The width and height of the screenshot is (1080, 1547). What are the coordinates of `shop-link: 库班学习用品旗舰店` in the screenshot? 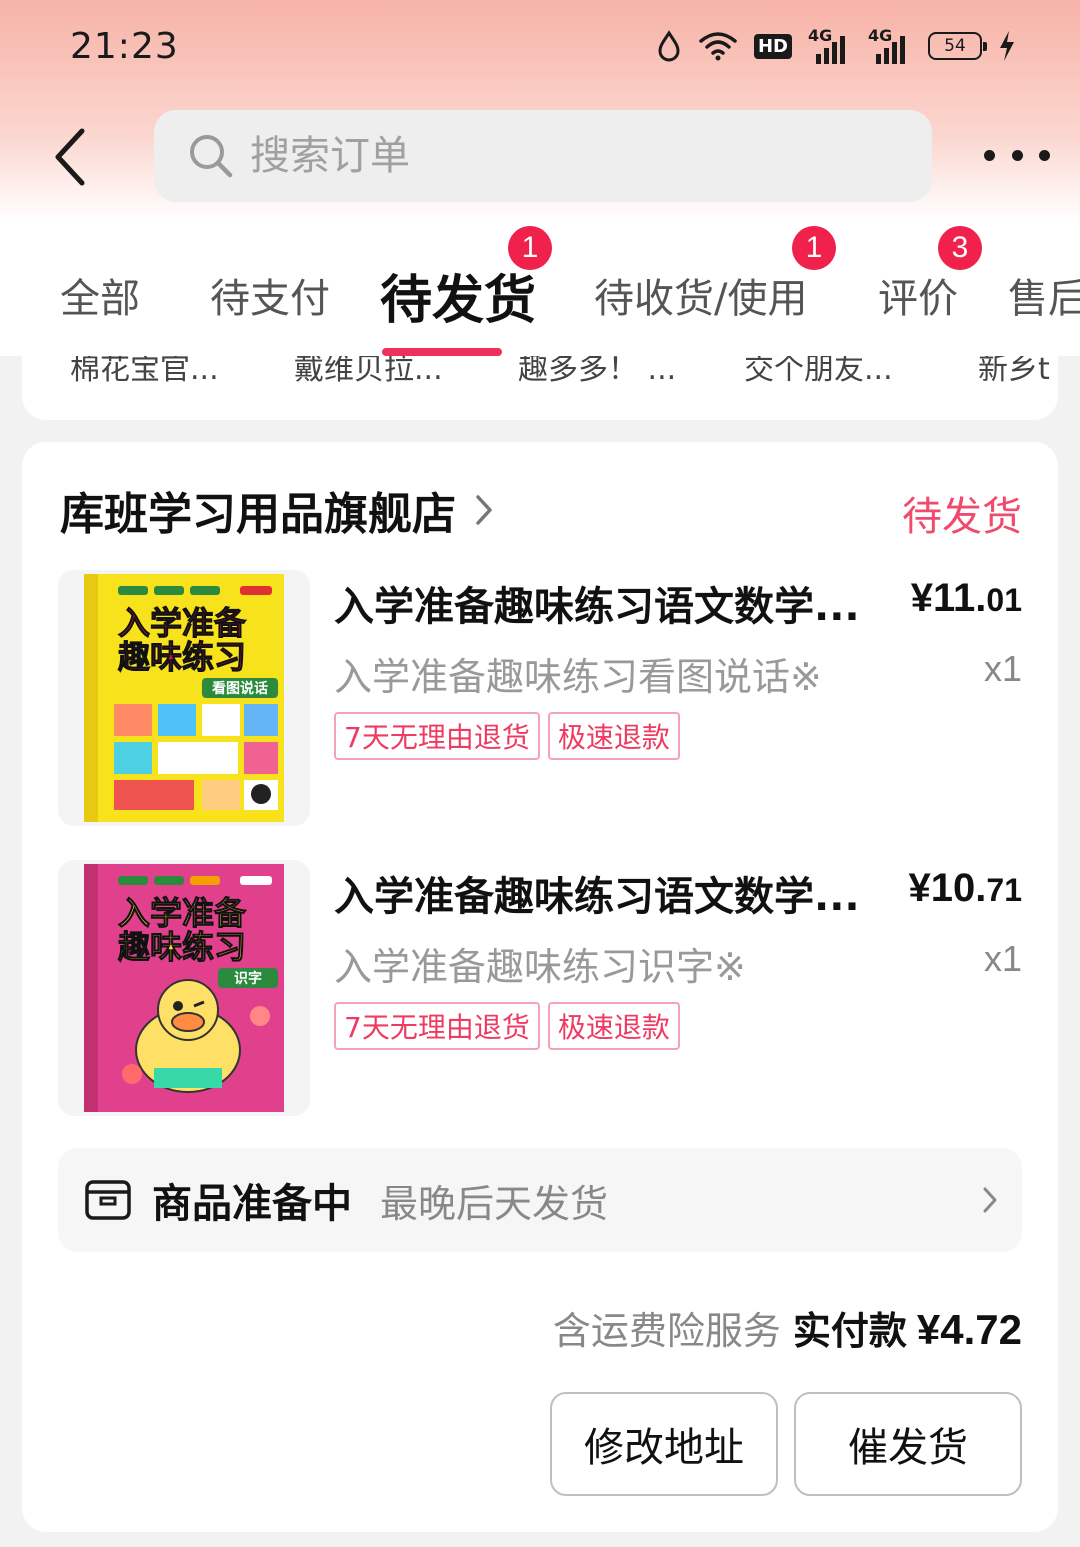 It's located at (277, 510).